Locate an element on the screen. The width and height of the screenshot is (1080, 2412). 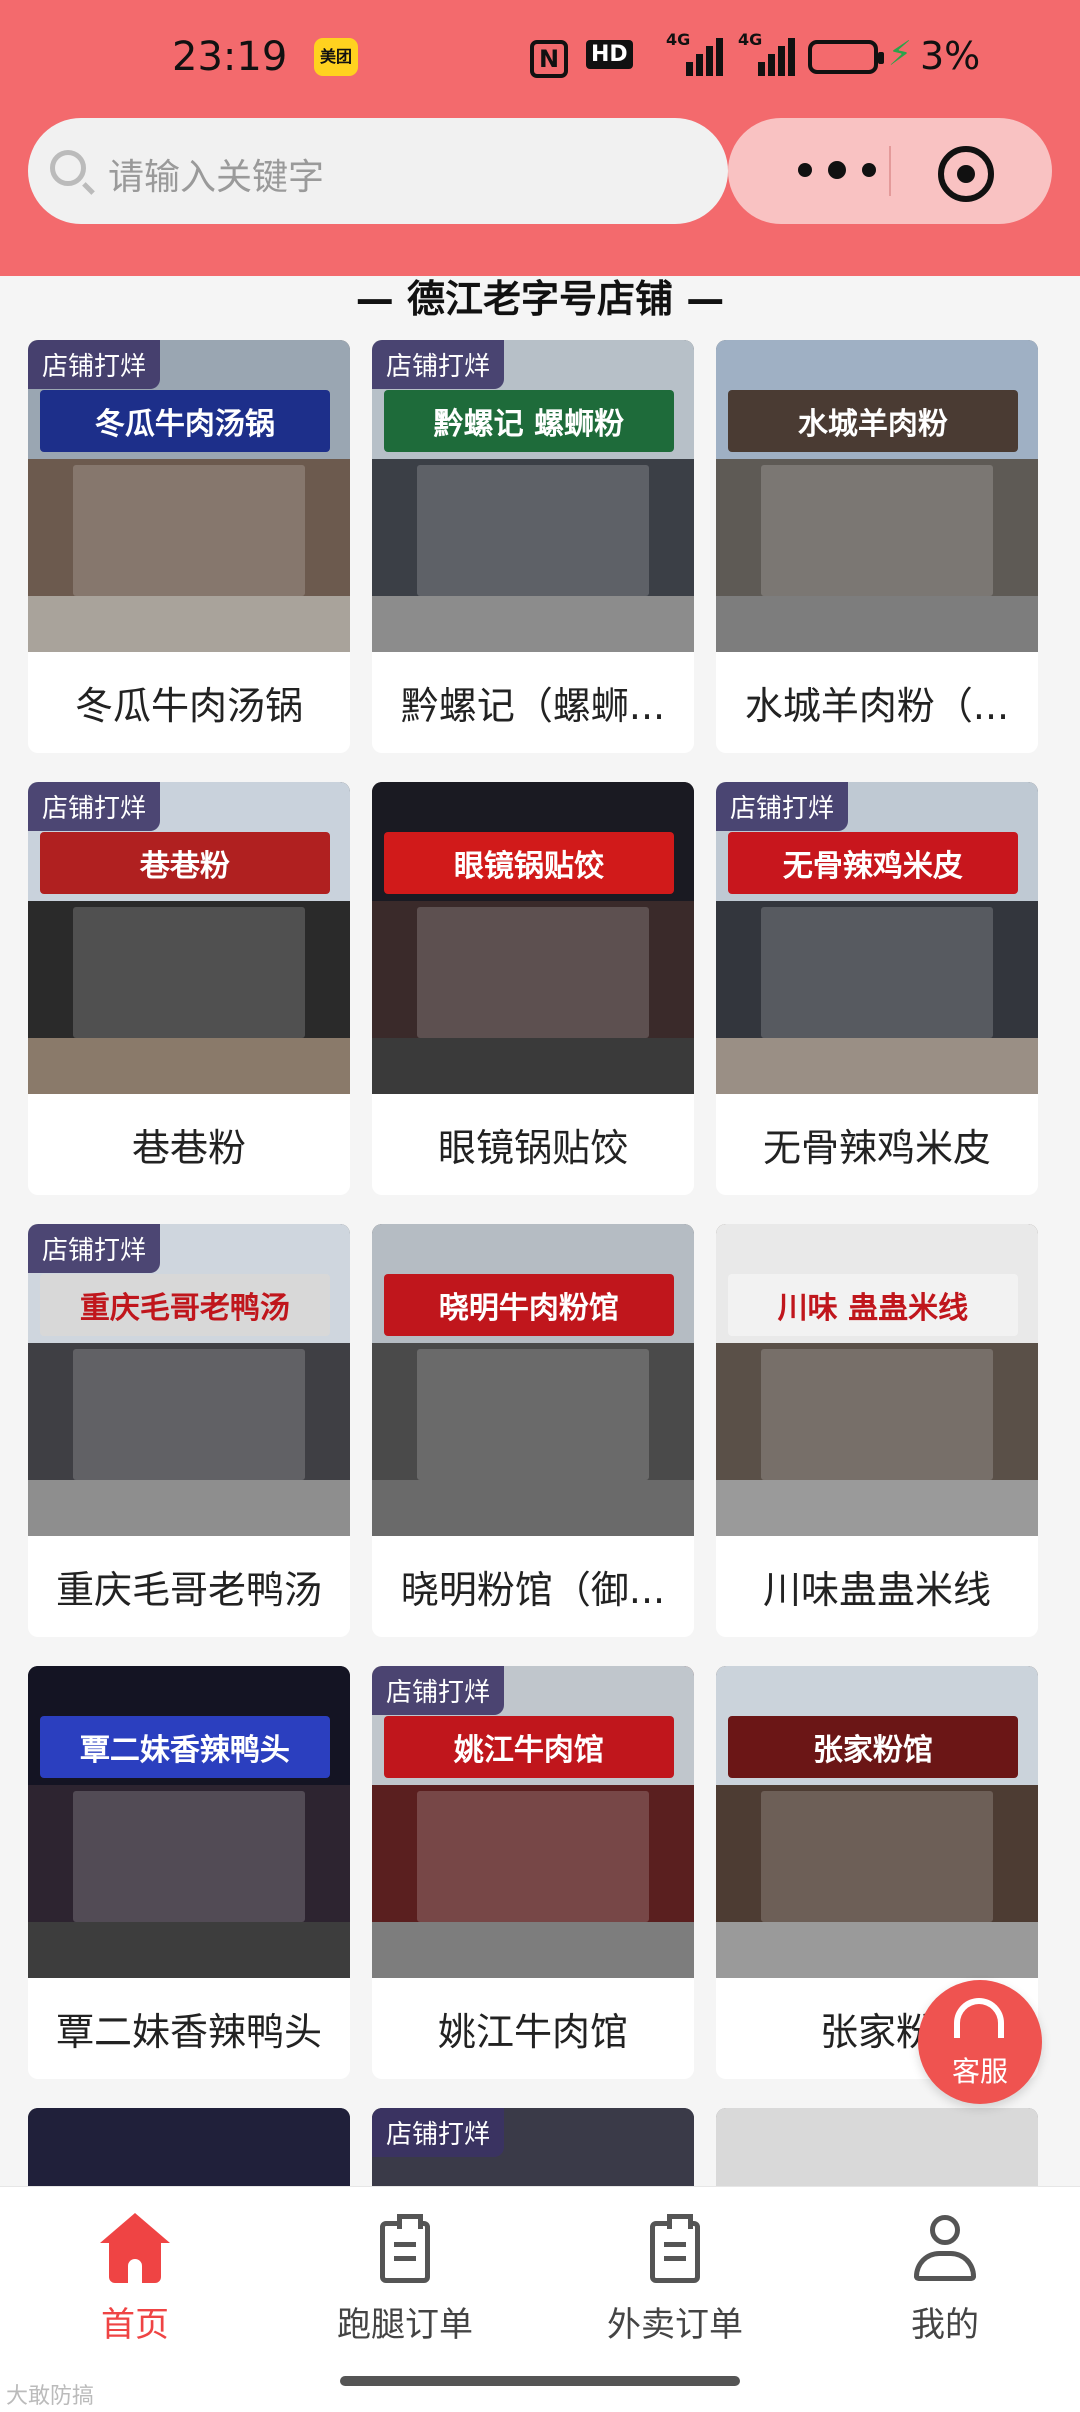
store-photo: 覃二妹香辣鸭头 is located at coordinates (189, 1822).